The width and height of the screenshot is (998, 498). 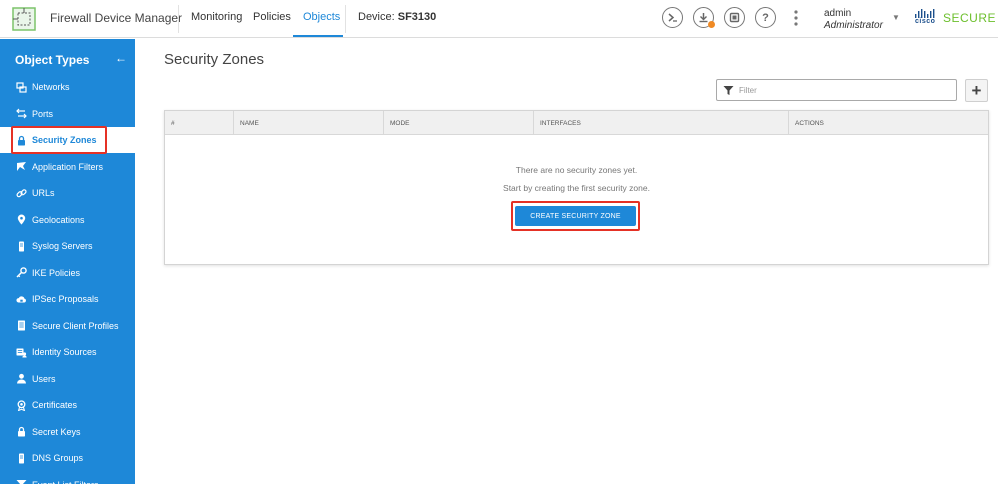 What do you see at coordinates (318, 36) in the screenshot?
I see `nav-active-indicator` at bounding box center [318, 36].